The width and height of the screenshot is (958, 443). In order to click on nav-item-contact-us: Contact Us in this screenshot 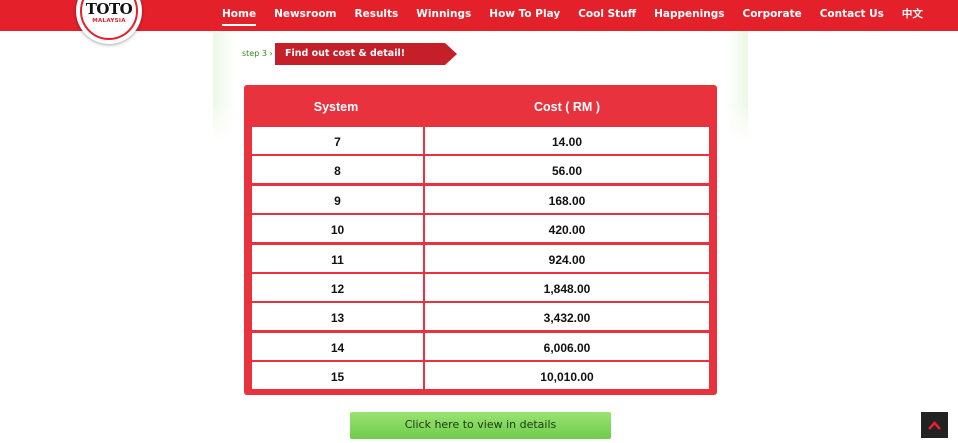, I will do `click(852, 15)`.